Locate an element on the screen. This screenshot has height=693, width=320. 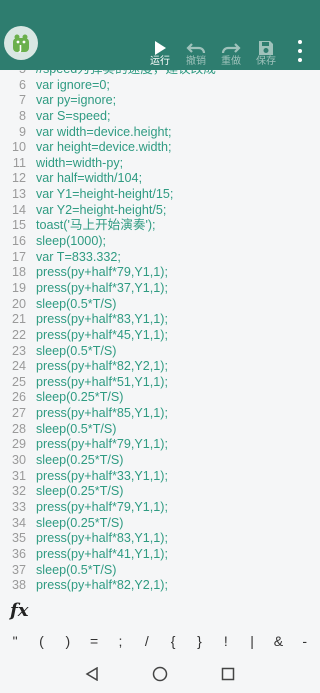
code-line: 15 toast('马上开始演奏'); is located at coordinates (160, 226).